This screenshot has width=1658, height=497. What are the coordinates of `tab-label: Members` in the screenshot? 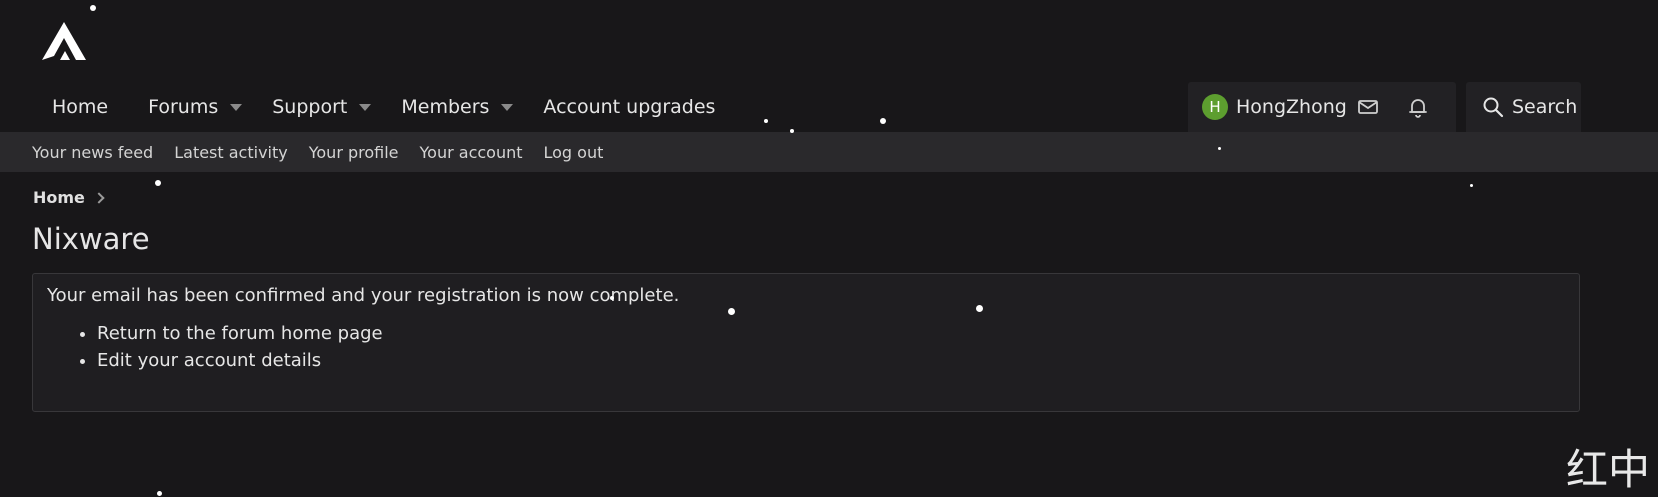 It's located at (445, 107).